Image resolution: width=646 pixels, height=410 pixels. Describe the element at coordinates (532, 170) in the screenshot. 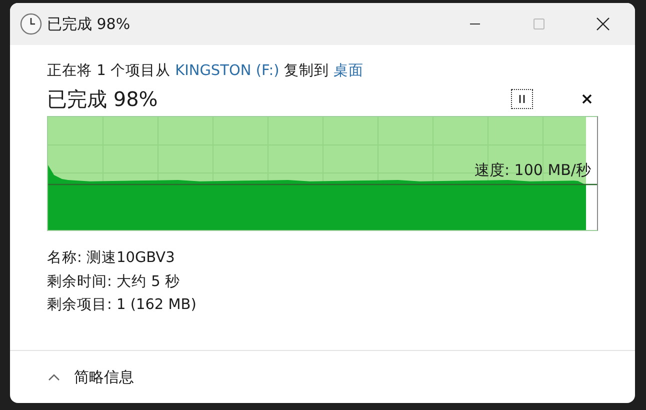

I see `speed-label: 速度: 100 MB/秒` at that location.